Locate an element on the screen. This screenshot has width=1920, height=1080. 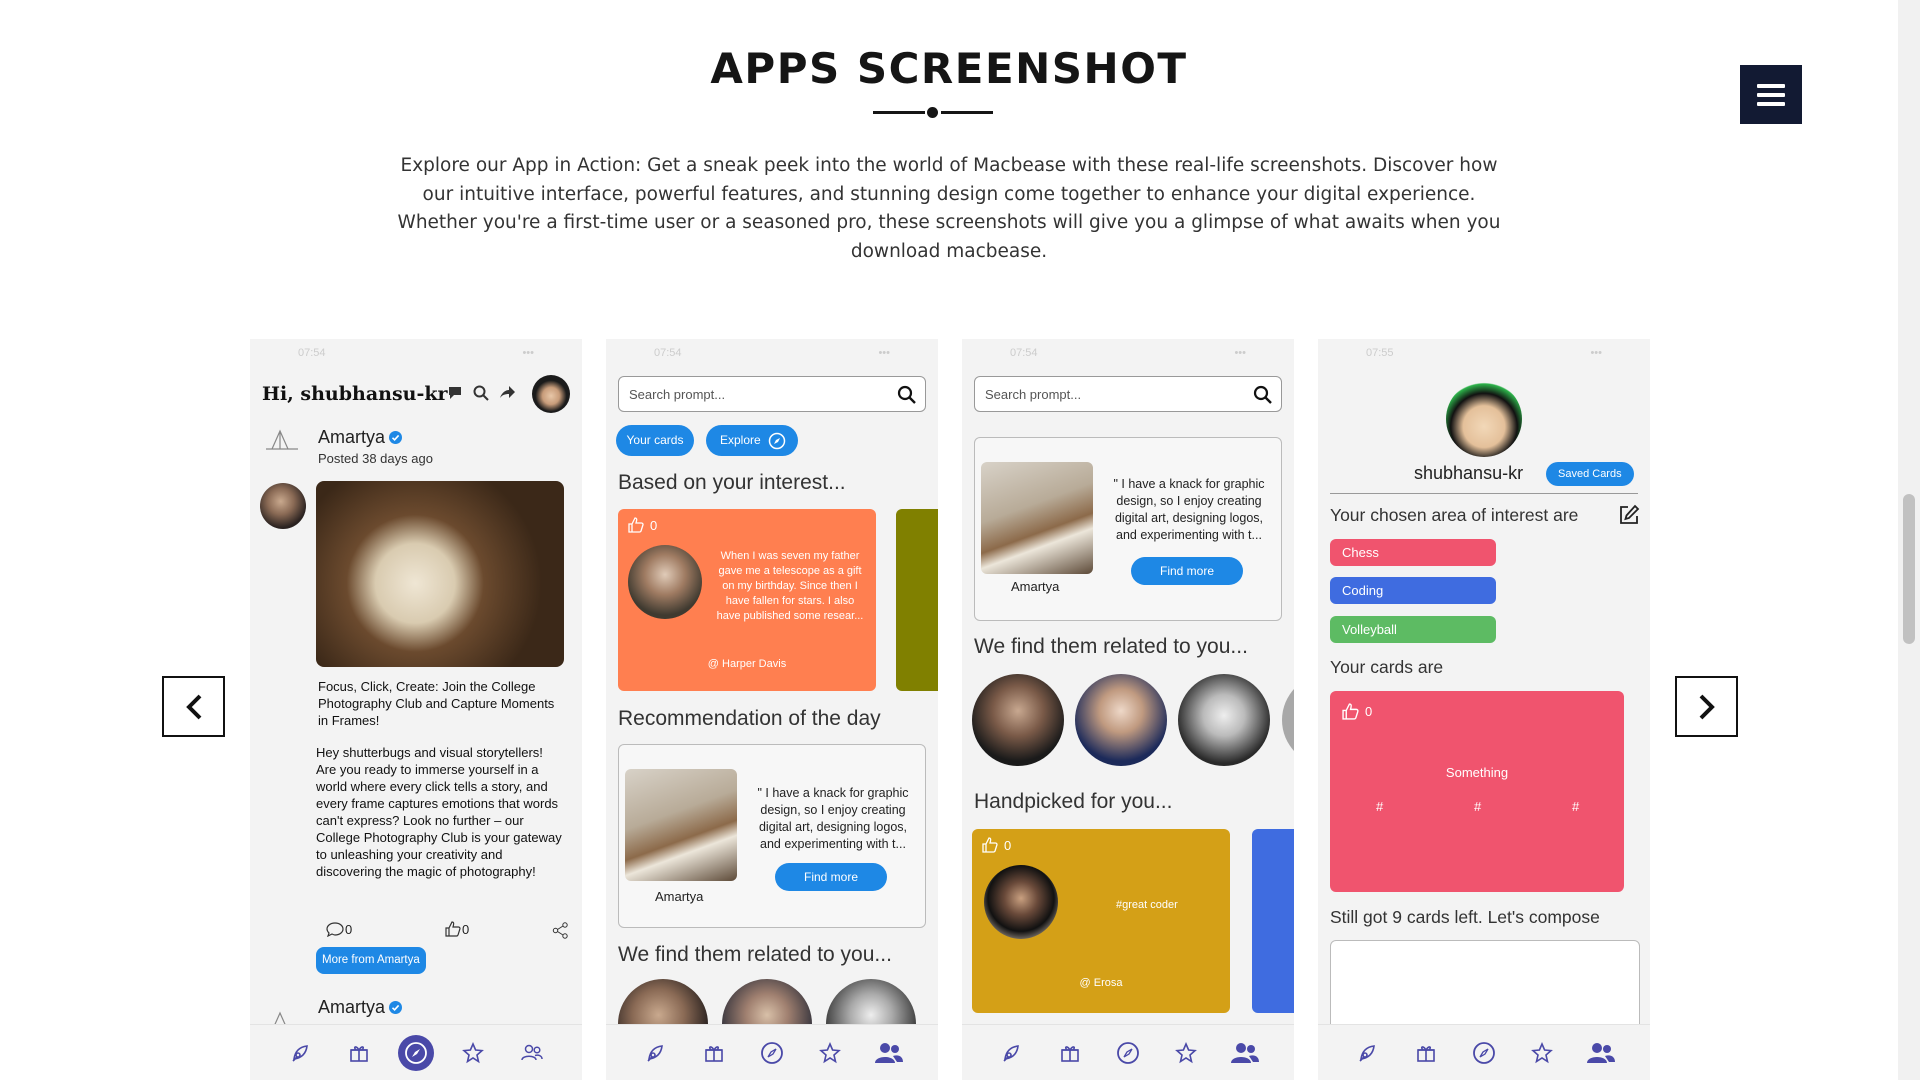
author-name: Amartya is located at coordinates (352, 1007).